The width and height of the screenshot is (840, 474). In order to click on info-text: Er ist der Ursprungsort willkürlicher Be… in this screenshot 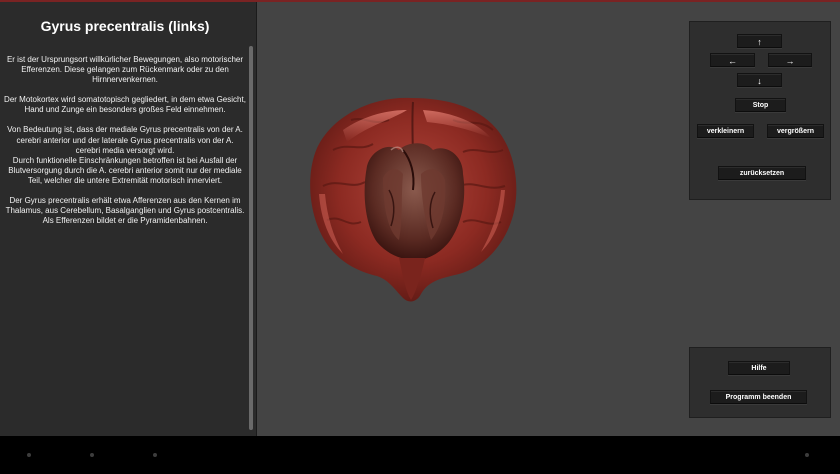, I will do `click(125, 145)`.